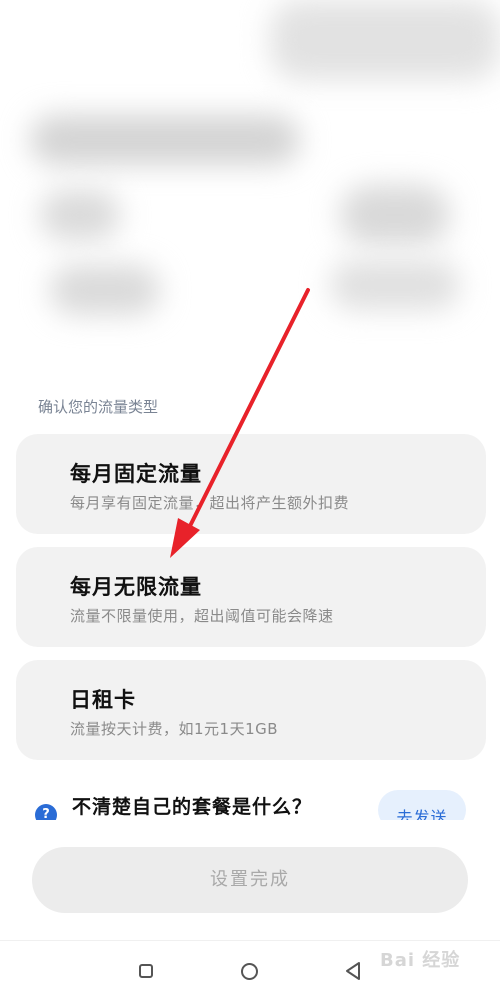  Describe the element at coordinates (251, 597) in the screenshot. I see `plan-card-unlimited: 每月无限流量 流量不限量使用，超出阈值可能会降速` at that location.